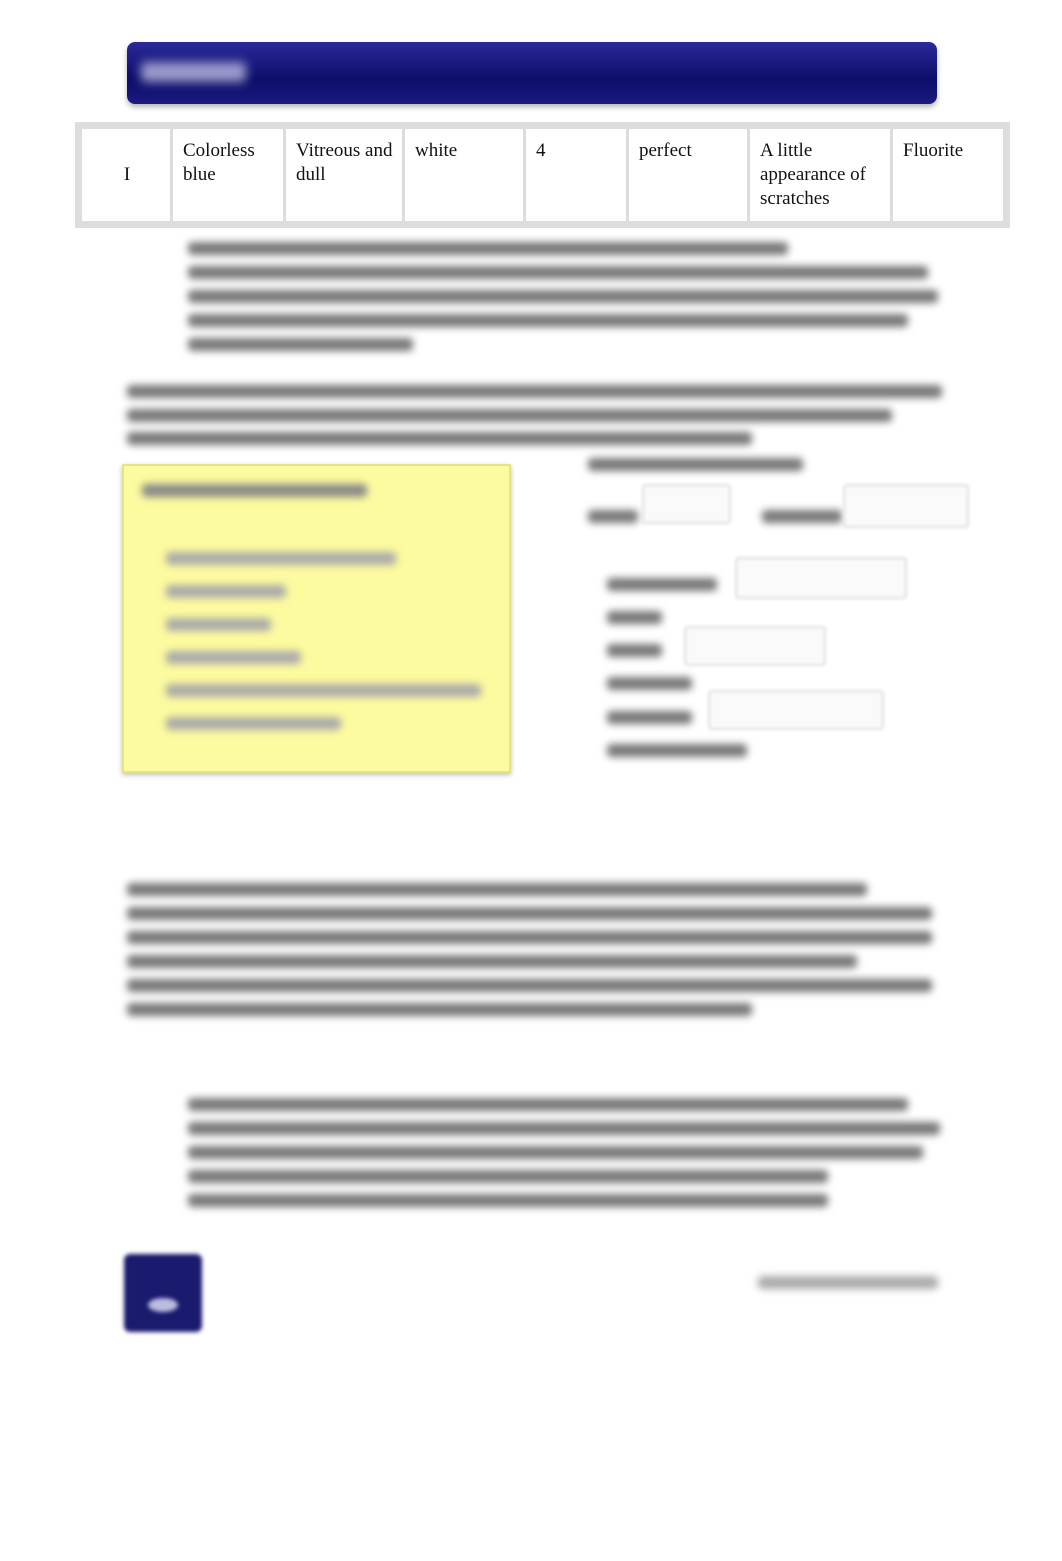 The height and width of the screenshot is (1561, 1062). I want to click on section-banner, so click(532, 73).